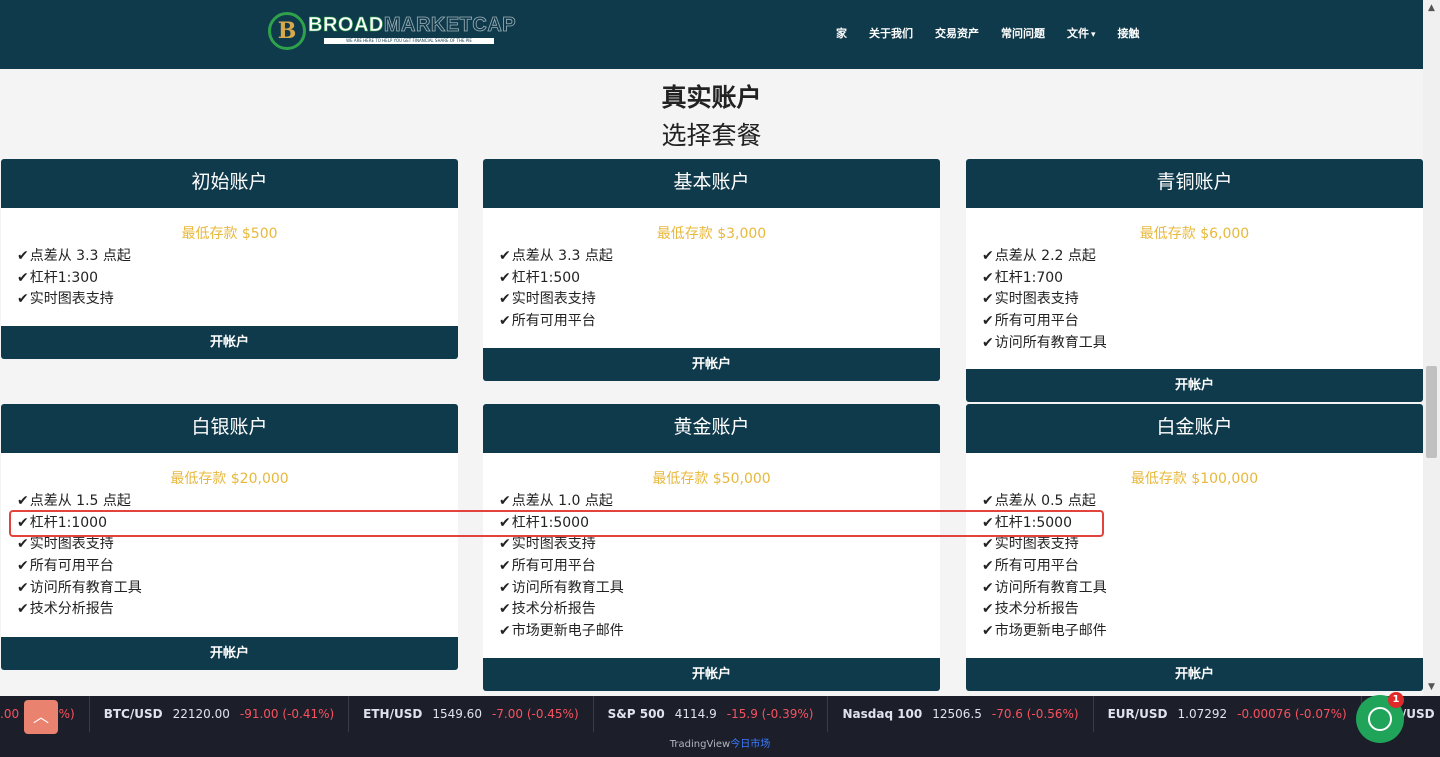 This screenshot has width=1440, height=757. Describe the element at coordinates (1228, 714) in the screenshot. I see `ticker-item: EUR/USD 1.07292 -0.00076 (-0.07%)` at that location.